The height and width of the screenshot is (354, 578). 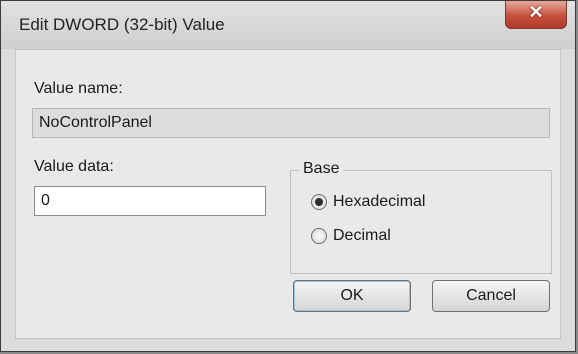 I want to click on base-label: Base, so click(x=321, y=169).